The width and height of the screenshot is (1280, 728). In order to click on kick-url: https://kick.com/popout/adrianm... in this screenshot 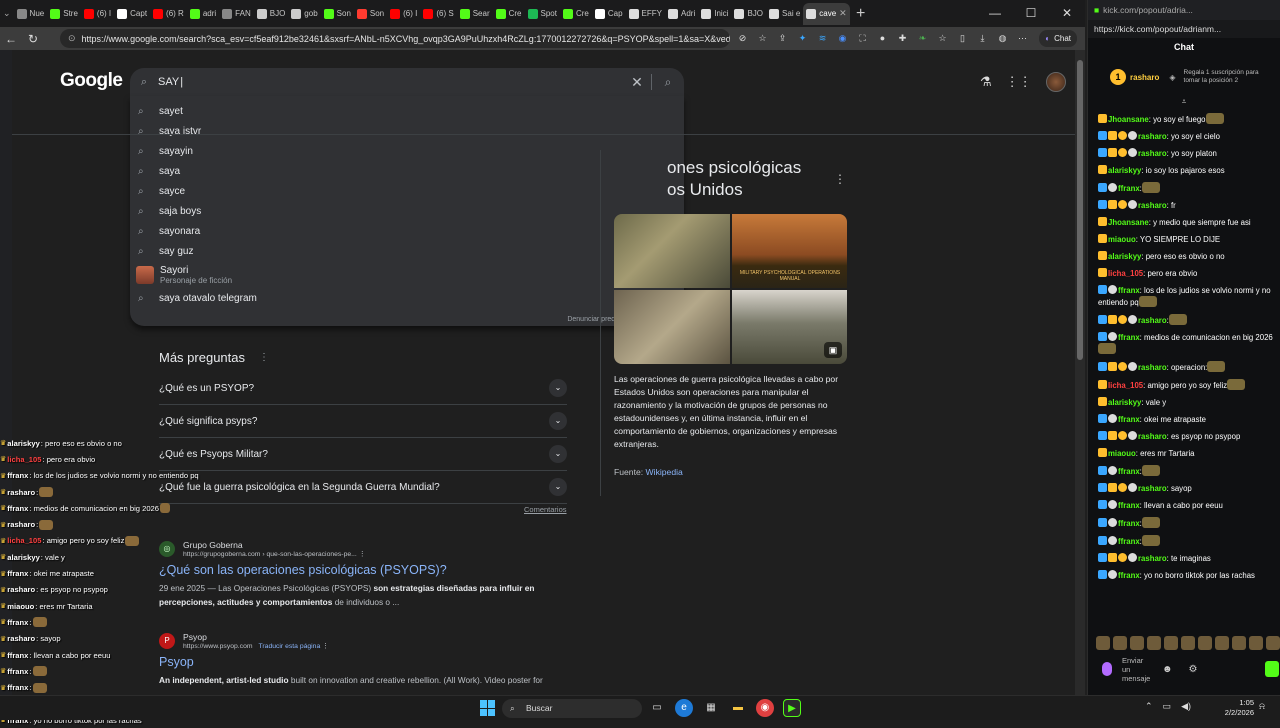, I will do `click(1157, 29)`.